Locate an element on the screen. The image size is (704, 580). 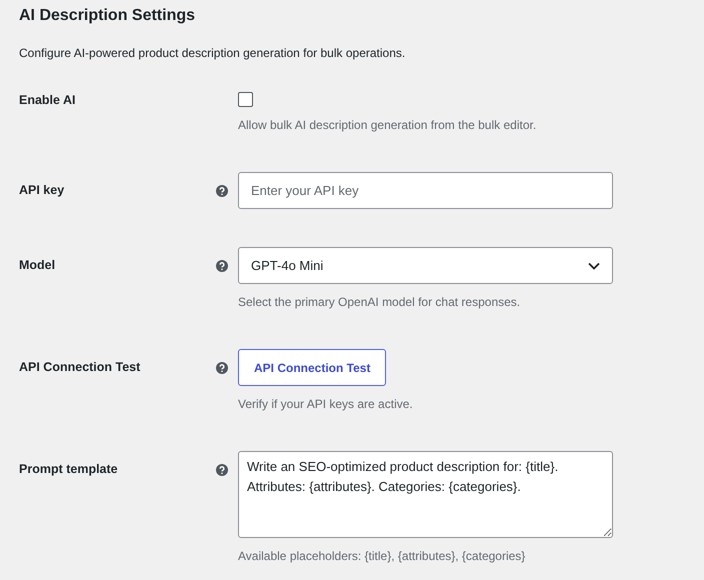
prompt-template-field: Write an SEO-optimized product description for: {title}. Attributes: {attributes}. Categories: {categories}. is located at coordinates (425, 494).